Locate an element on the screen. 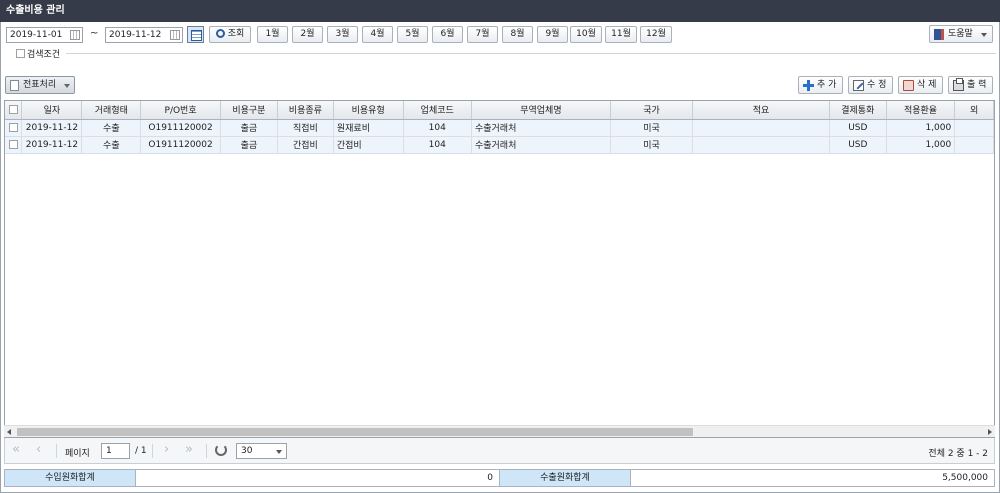 This screenshot has height=493, width=1000. refresh-icon is located at coordinates (221, 450).